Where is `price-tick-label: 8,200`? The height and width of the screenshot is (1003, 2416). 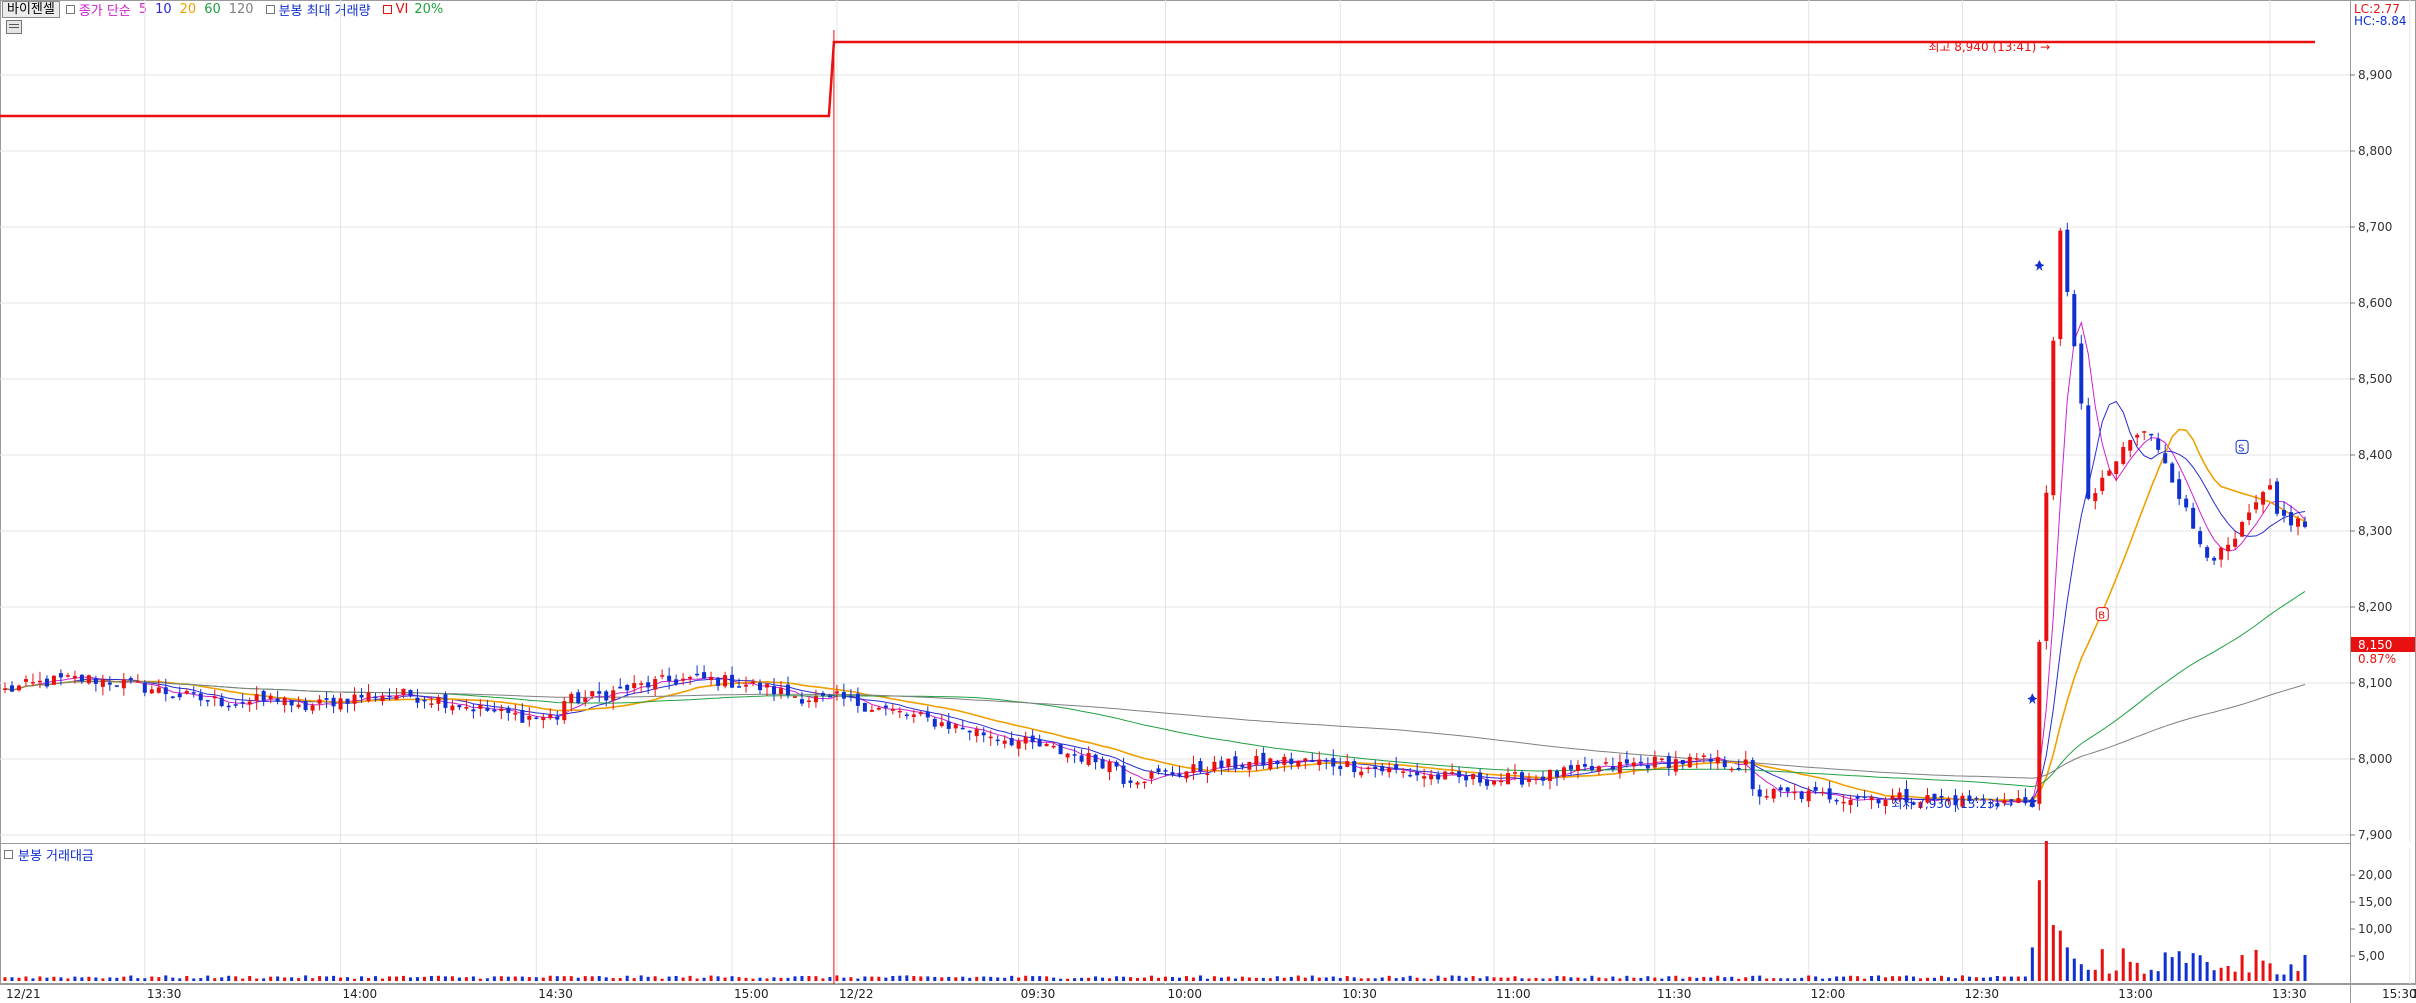
price-tick-label: 8,200 is located at coordinates (2375, 607).